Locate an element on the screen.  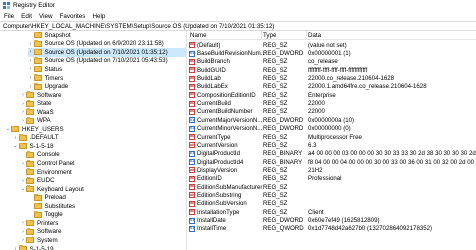
chevron-down-icon: ⌄ is located at coordinates (16, 146).